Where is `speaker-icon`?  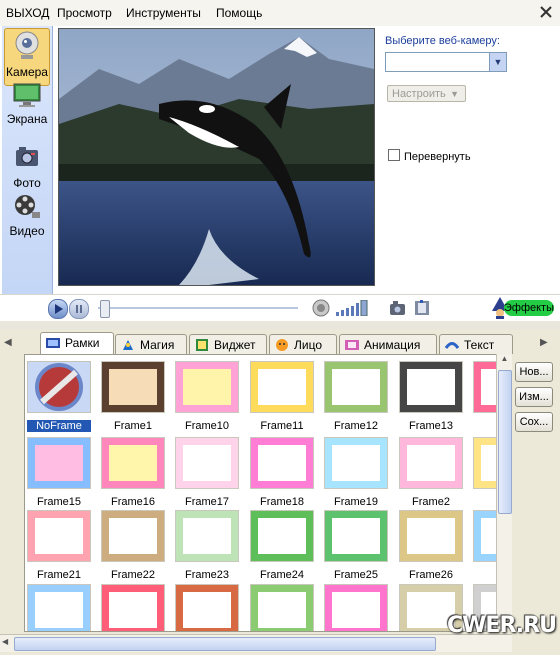 speaker-icon is located at coordinates (321, 308).